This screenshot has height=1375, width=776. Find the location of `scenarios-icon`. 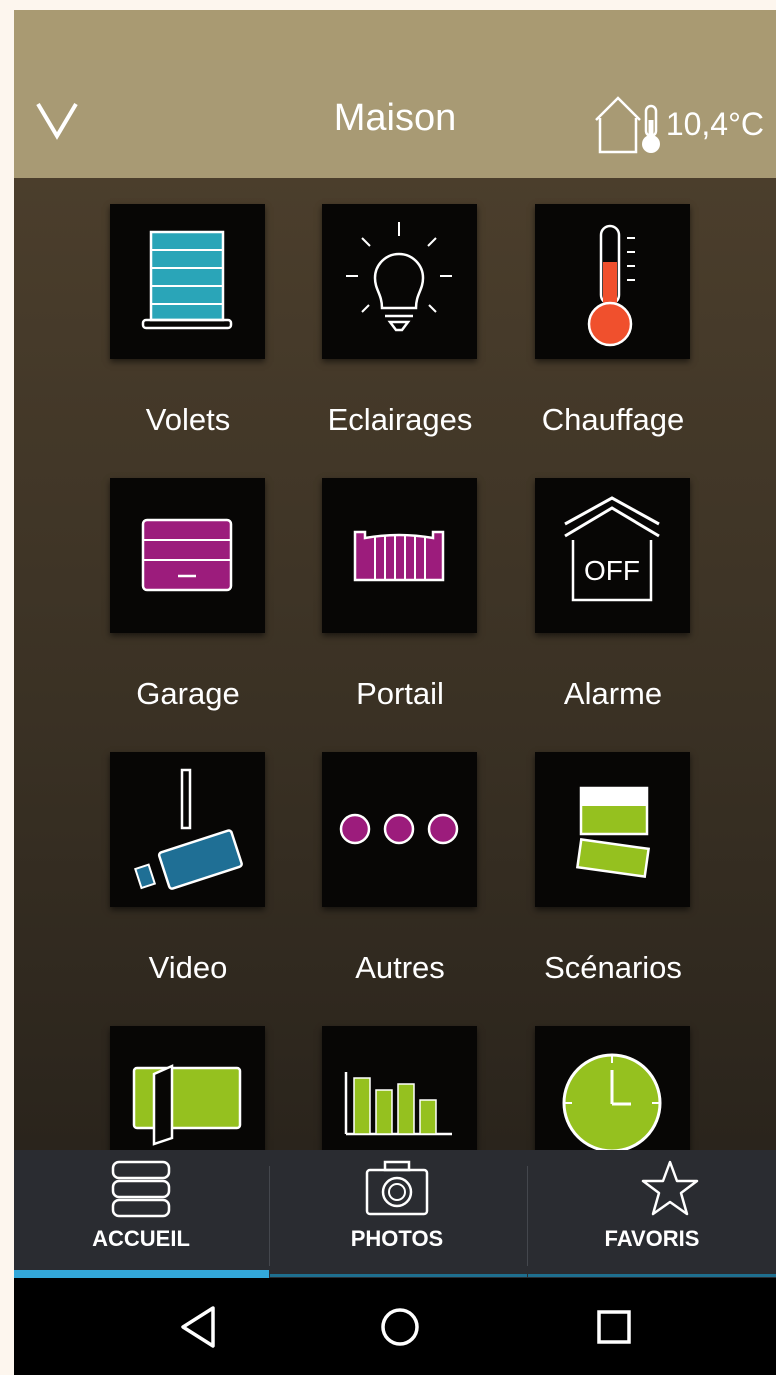

scenarios-icon is located at coordinates (613, 832).